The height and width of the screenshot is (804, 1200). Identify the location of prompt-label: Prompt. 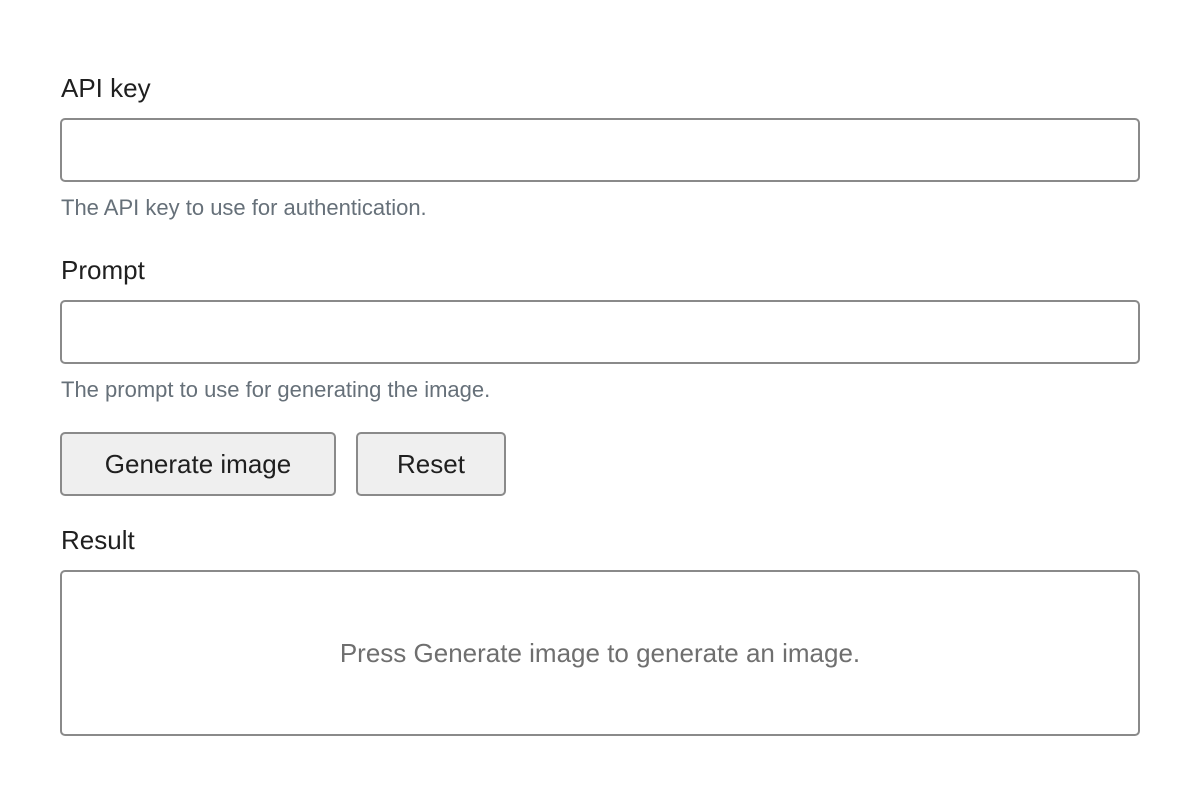
(103, 270).